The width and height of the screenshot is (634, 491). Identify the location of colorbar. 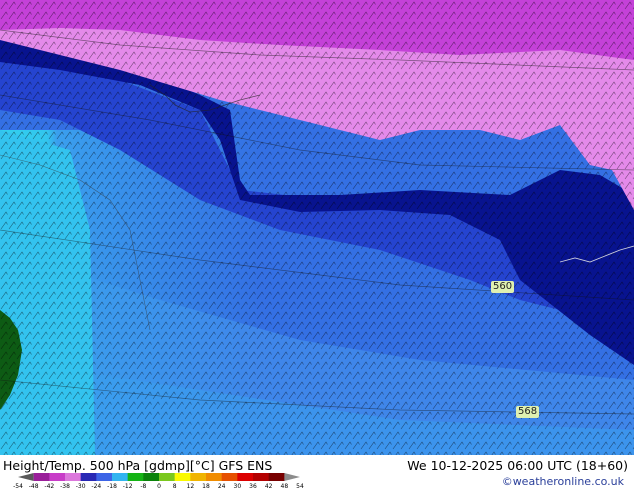
(159, 477).